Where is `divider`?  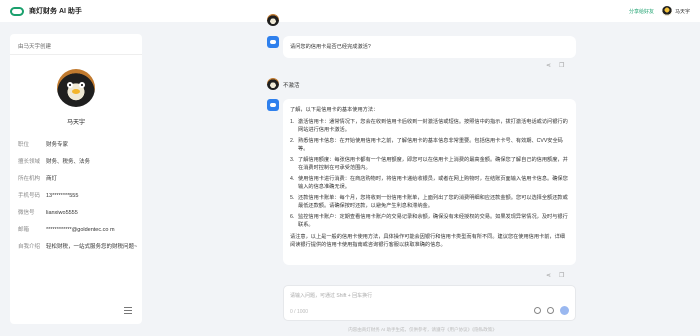
divider is located at coordinates (76, 54).